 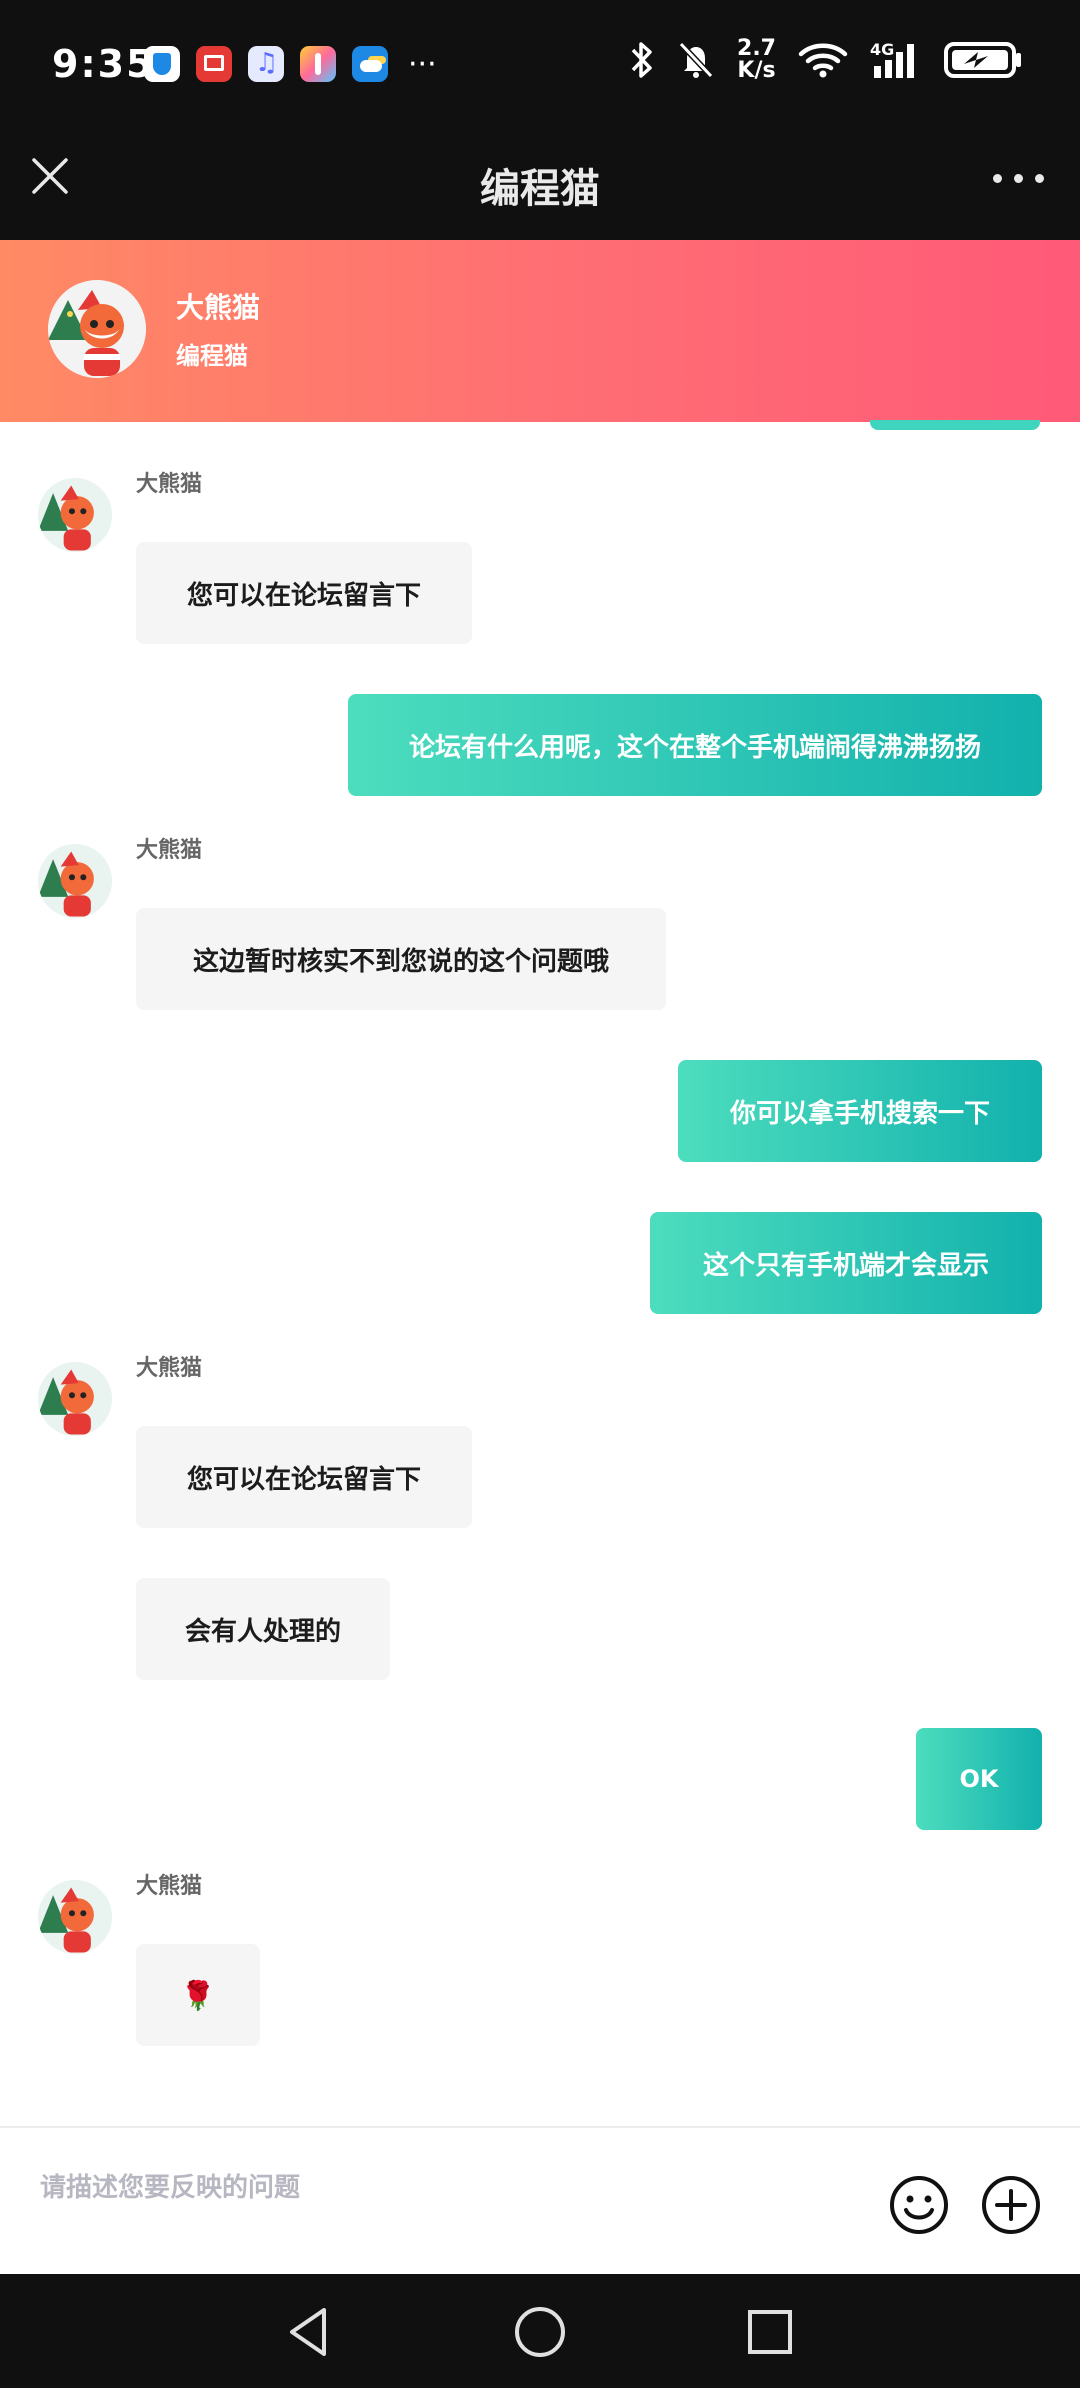 I want to click on speed-unit: K/s, so click(x=756, y=70).